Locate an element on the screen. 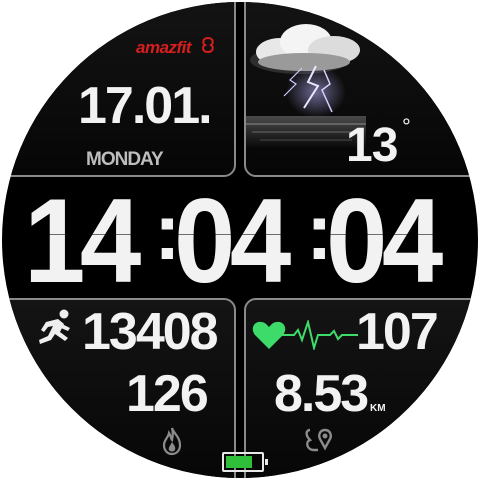 This screenshot has width=480, height=480. steps-value: 13408 is located at coordinates (150, 332).